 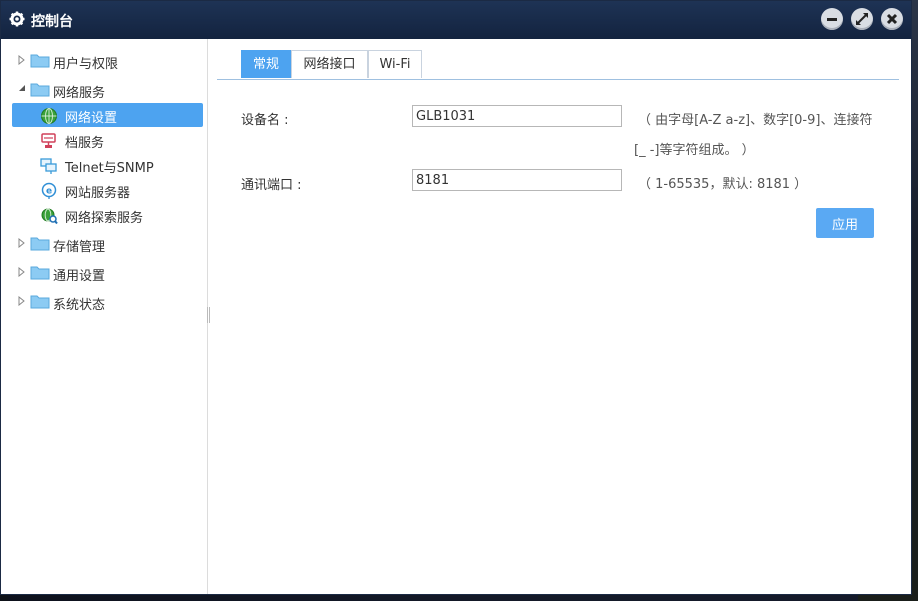 I want to click on sidebar-item-system-status: 系统状态, so click(x=107, y=302).